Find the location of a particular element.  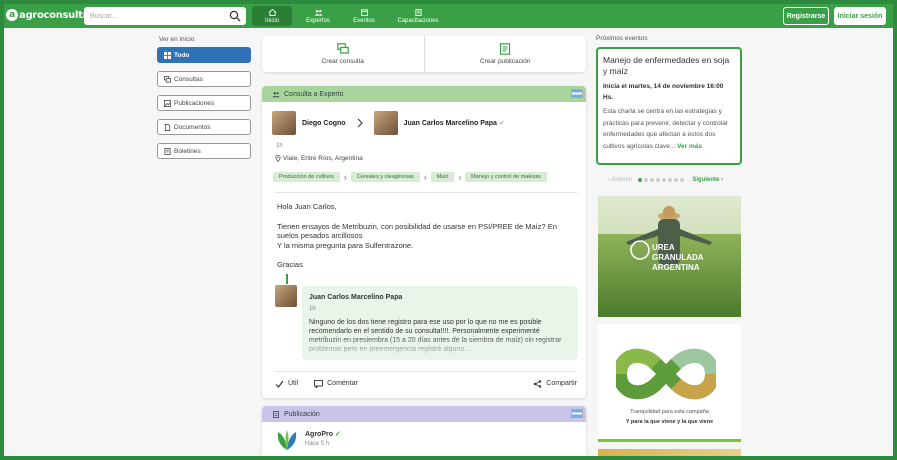

filter-documentos-label: Documentos is located at coordinates (192, 127).